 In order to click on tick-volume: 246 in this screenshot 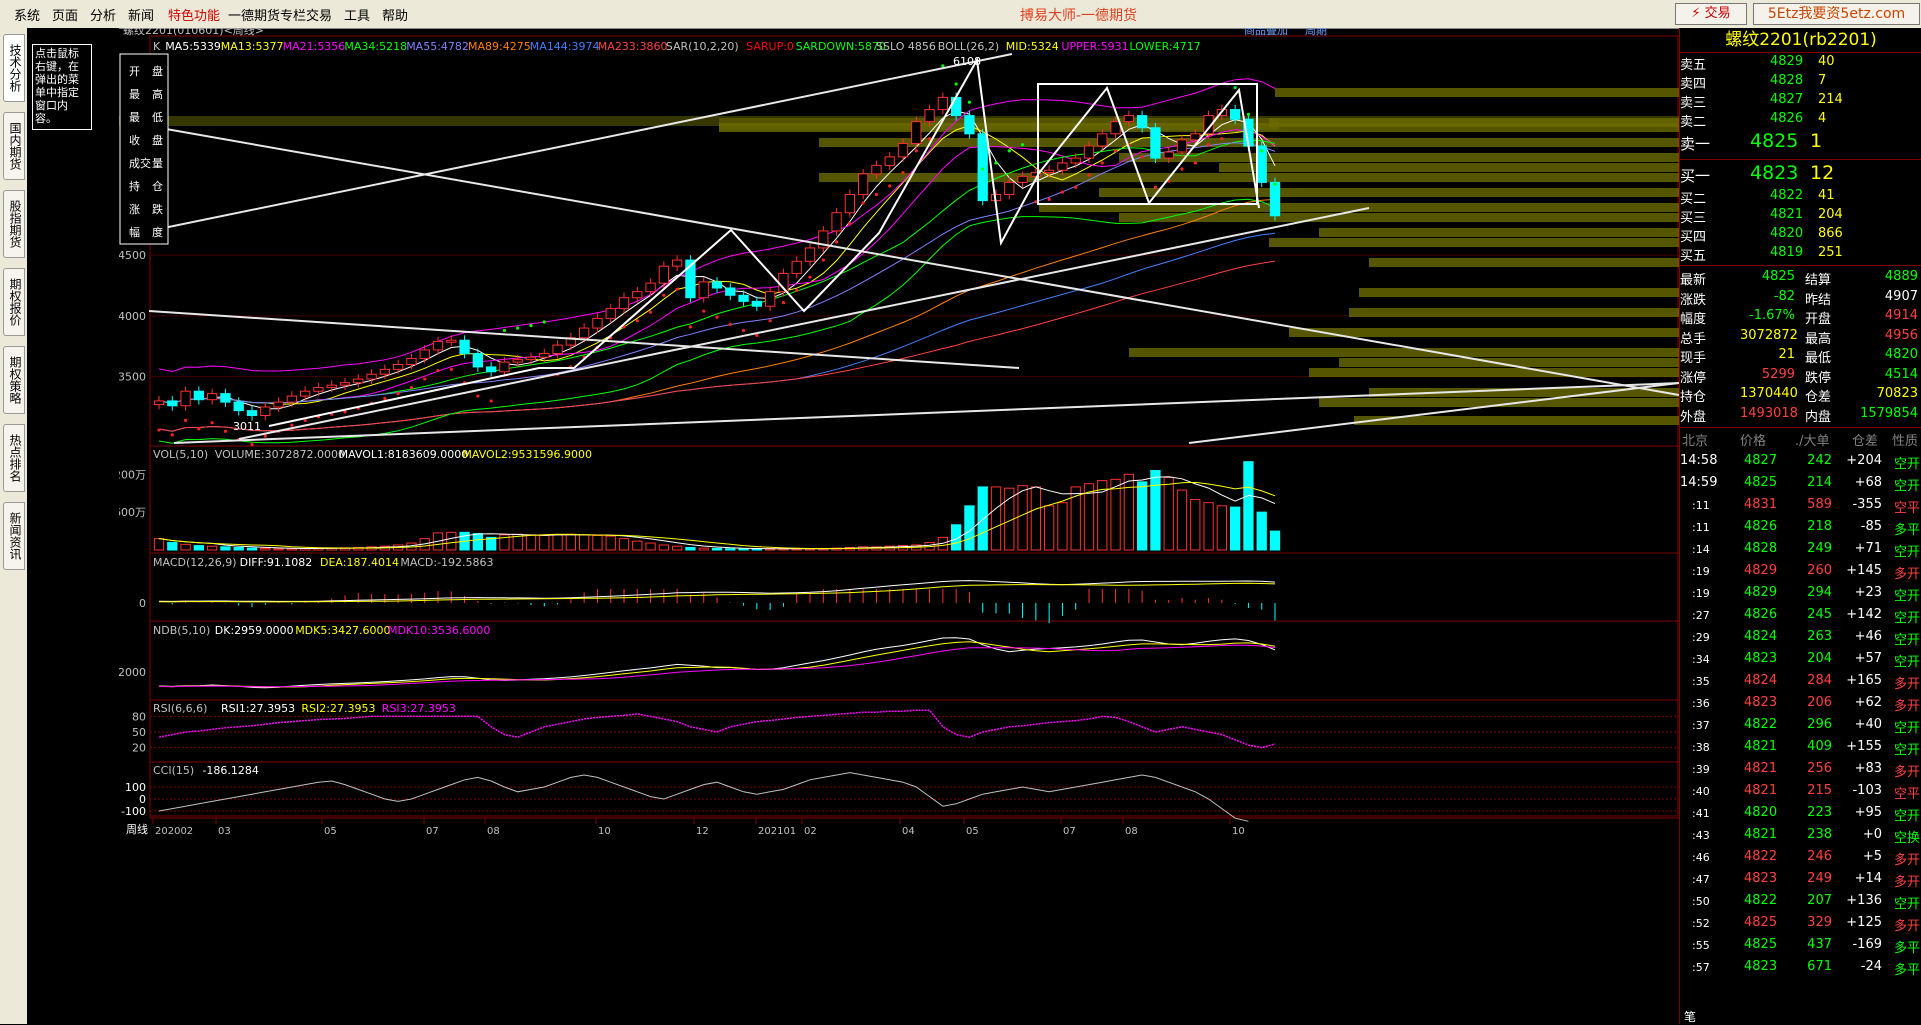, I will do `click(1819, 856)`.